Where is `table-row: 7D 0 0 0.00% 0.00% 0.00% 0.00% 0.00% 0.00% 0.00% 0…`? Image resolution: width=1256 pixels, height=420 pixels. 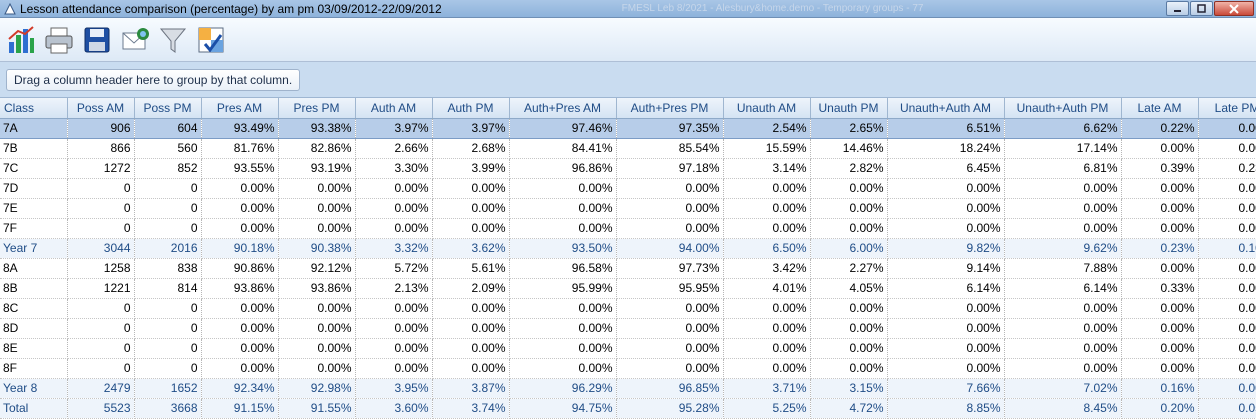
table-row: 7D 0 0 0.00% 0.00% 0.00% 0.00% 0.00% 0.00% 0.00% 0… is located at coordinates (628, 188).